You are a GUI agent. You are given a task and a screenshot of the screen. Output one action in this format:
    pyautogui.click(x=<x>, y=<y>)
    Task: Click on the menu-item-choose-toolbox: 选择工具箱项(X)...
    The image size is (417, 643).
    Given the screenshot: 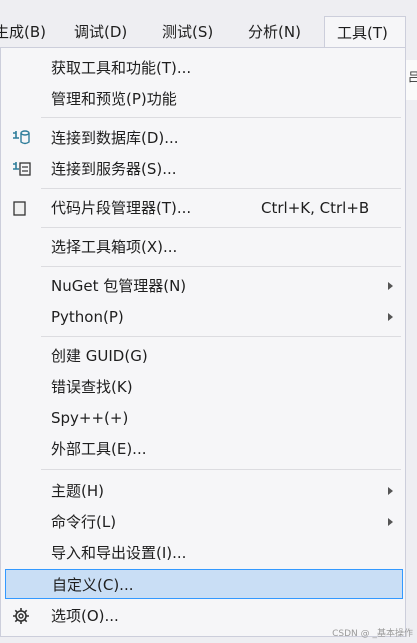 What is the action you would take?
    pyautogui.click(x=204, y=247)
    